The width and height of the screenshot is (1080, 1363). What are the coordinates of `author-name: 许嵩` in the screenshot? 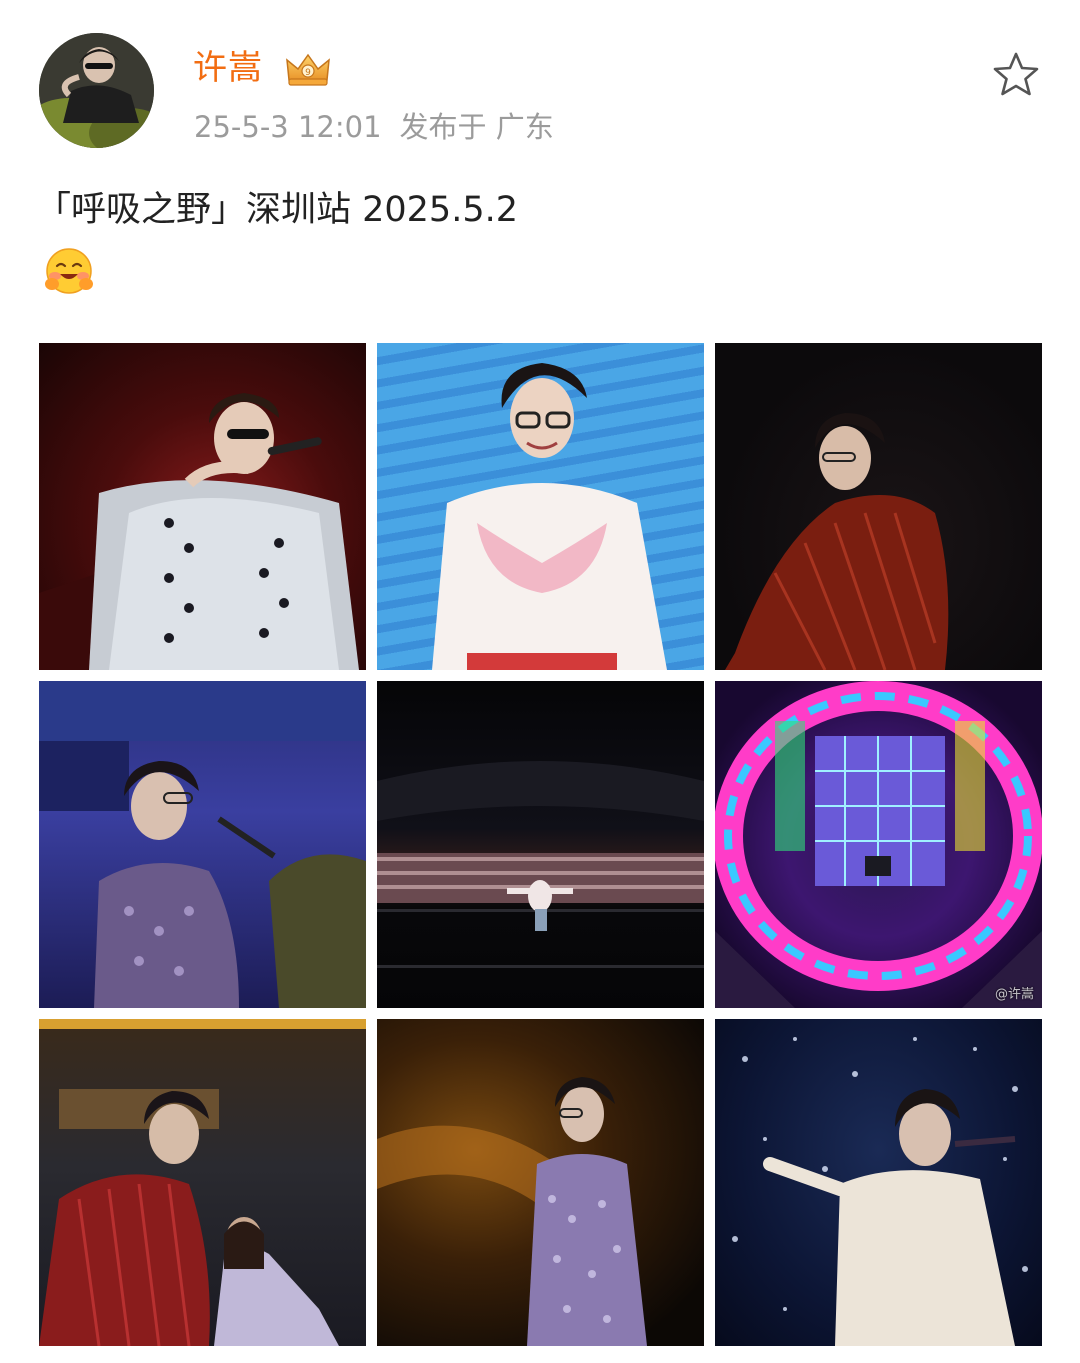 It's located at (228, 68).